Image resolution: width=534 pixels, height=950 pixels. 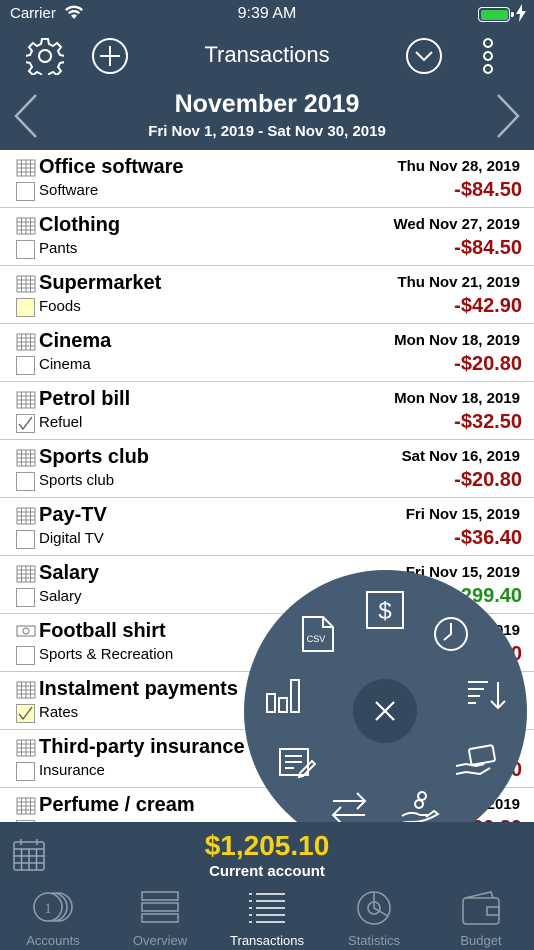 I want to click on csv-label: CSV, so click(x=316, y=639).